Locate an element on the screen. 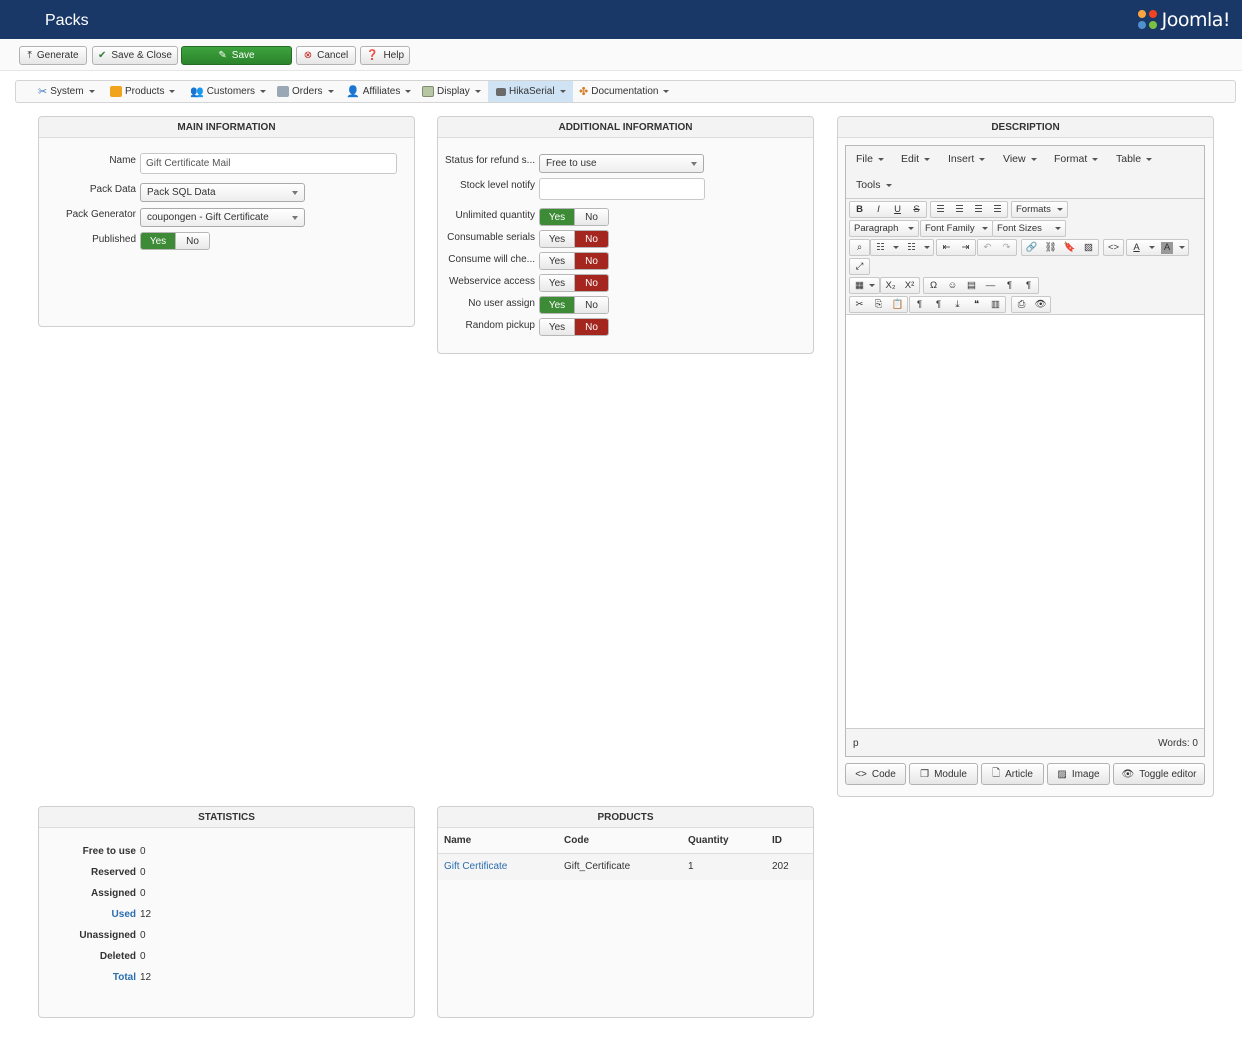 This screenshot has height=1054, width=1242. toggle-editor-button: 👁 Toggle editor is located at coordinates (1159, 774).